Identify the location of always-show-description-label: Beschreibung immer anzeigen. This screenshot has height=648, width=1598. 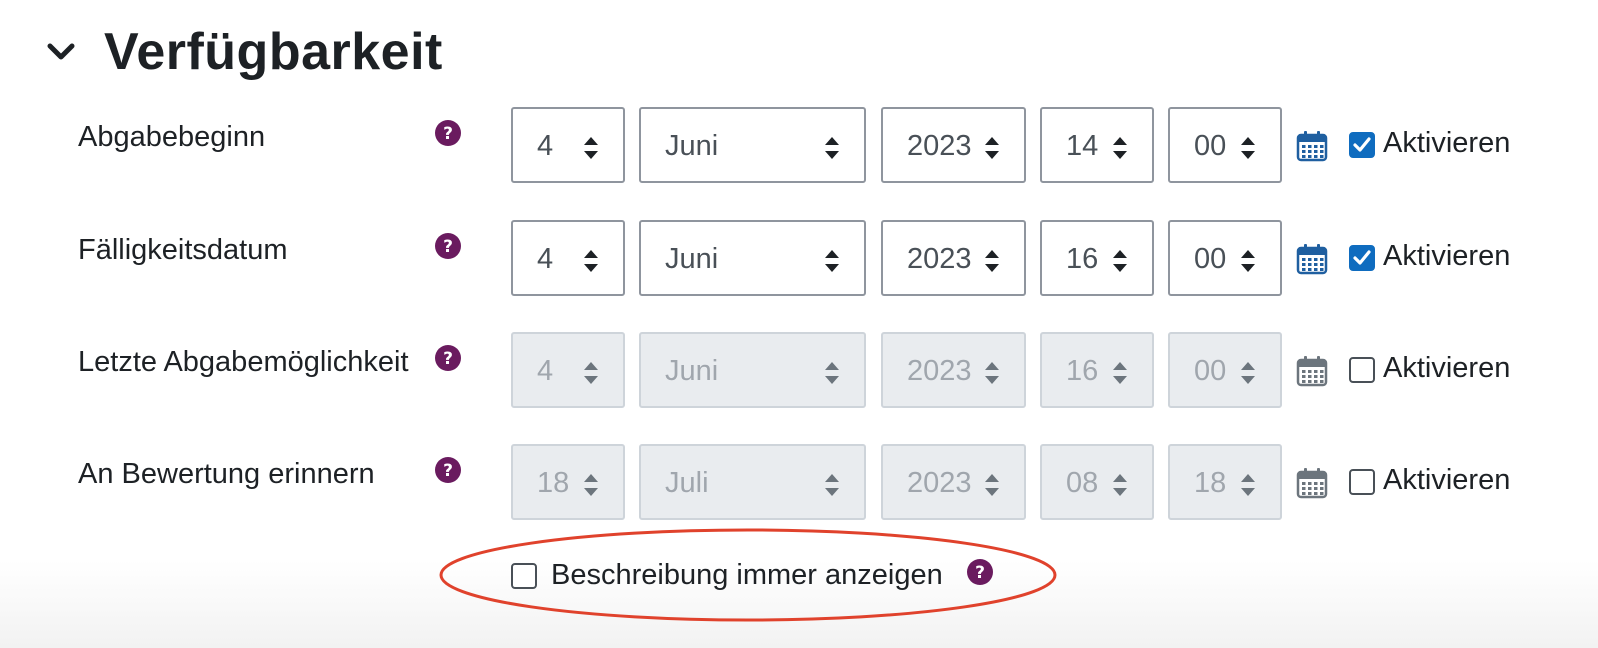
(747, 575).